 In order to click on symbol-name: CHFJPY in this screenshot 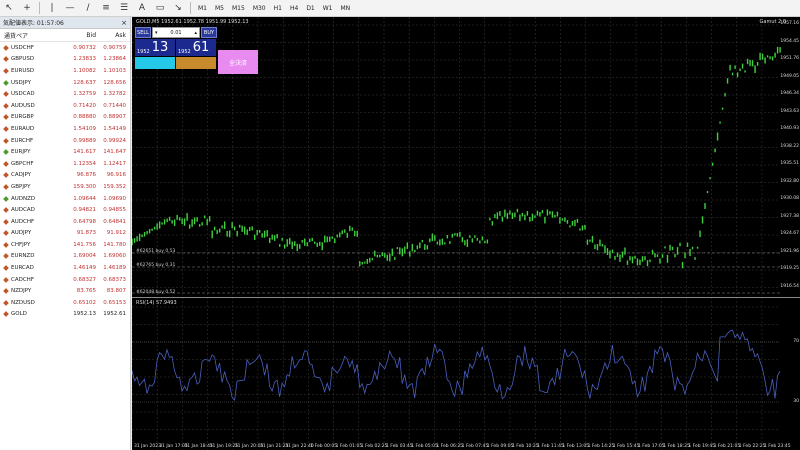, I will do `click(21, 244)`.